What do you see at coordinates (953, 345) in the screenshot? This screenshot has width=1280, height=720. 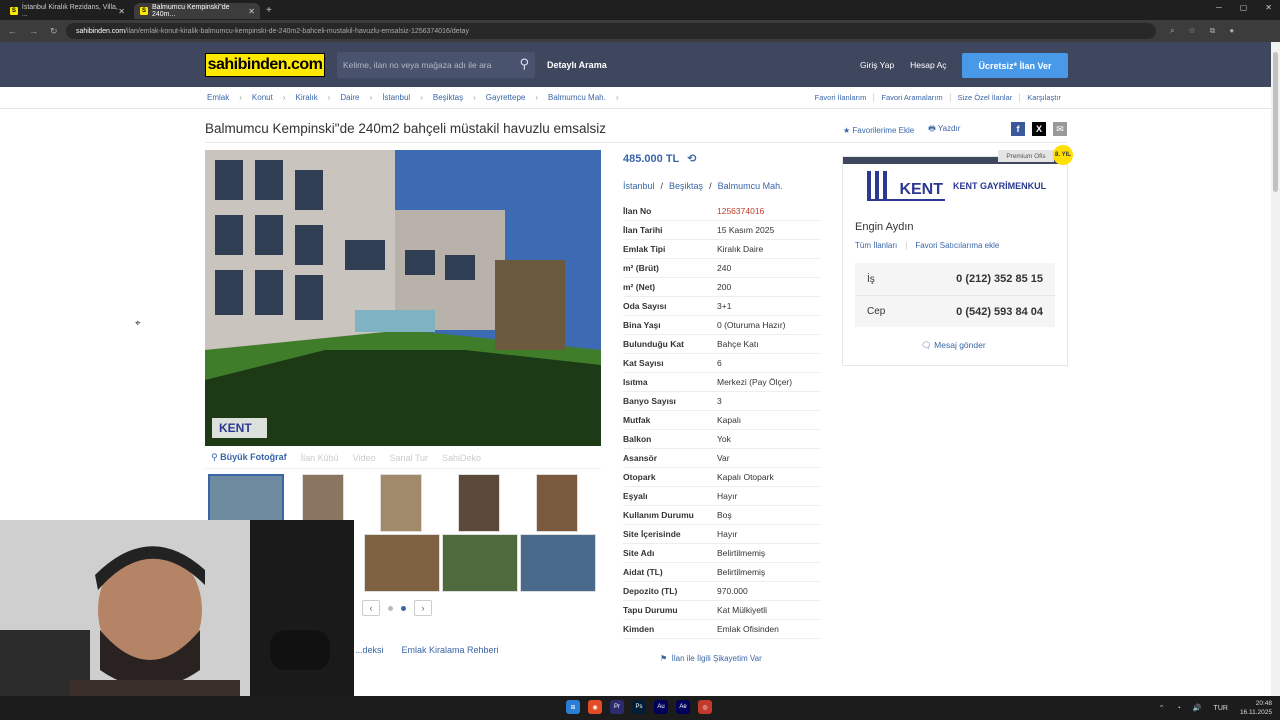 I see `send-message-button: 🗨 Mesaj gönder` at bounding box center [953, 345].